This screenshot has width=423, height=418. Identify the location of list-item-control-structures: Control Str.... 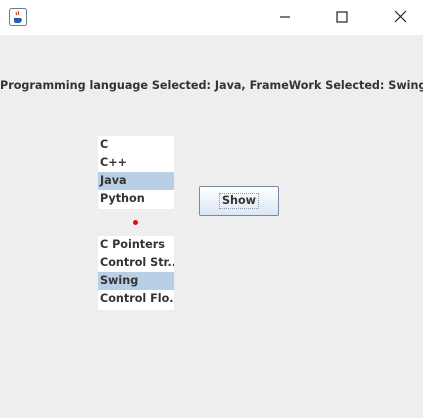
(136, 263).